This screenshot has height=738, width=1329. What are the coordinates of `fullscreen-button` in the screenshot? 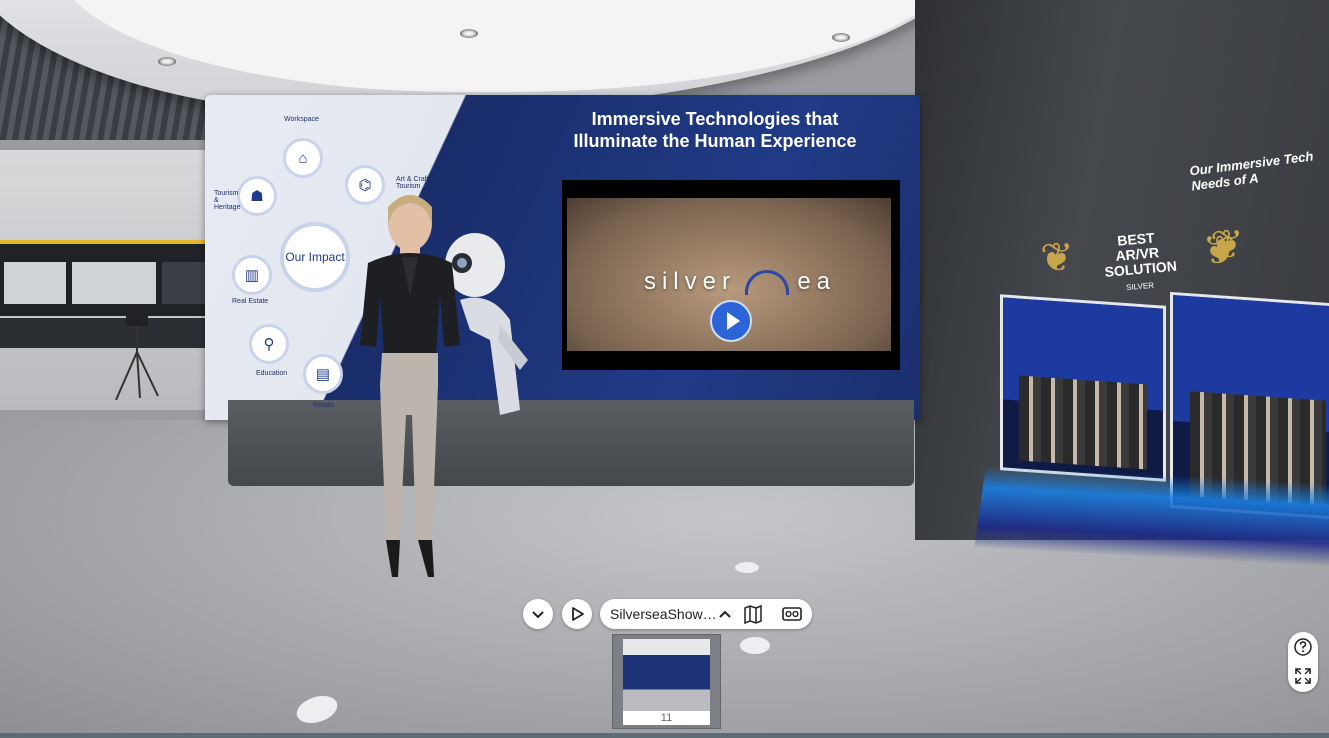 It's located at (1303, 676).